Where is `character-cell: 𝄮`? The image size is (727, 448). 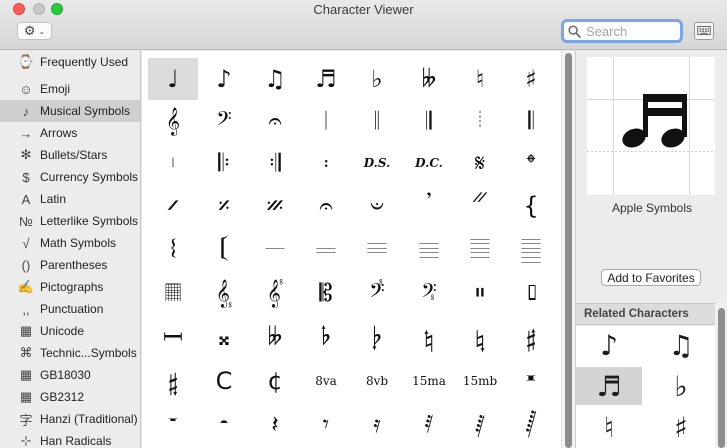 character-cell: 𝄮 is located at coordinates (429, 337).